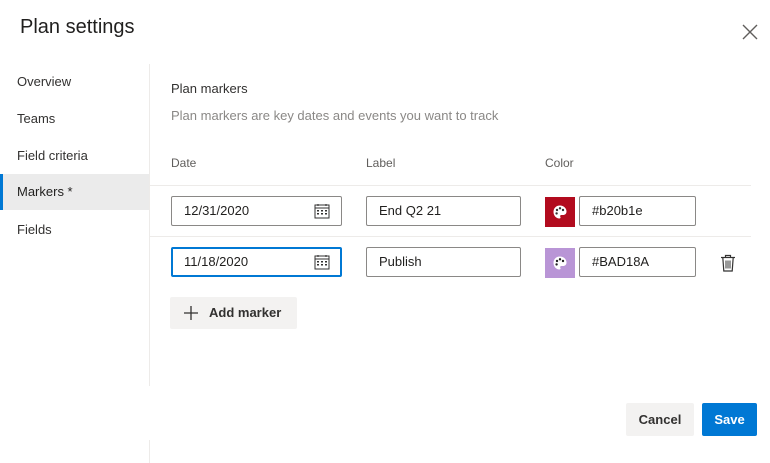 Image resolution: width=770 pixels, height=463 pixels. Describe the element at coordinates (381, 163) in the screenshot. I see `column-header-label: Label` at that location.